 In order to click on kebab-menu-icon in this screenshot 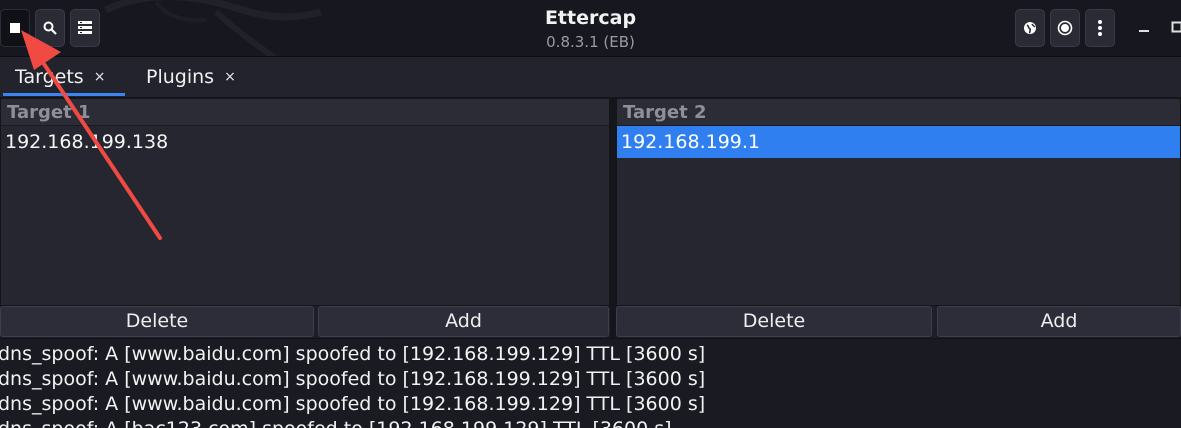, I will do `click(1100, 28)`.